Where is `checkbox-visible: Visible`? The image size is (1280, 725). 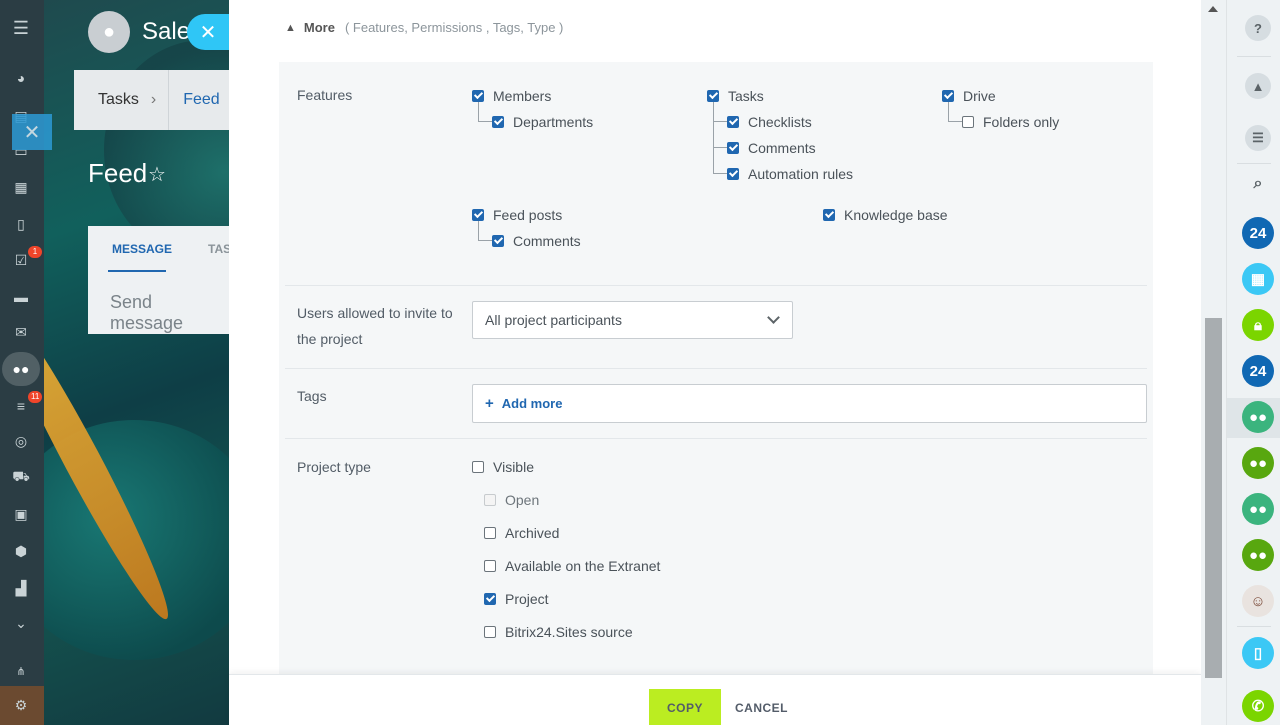 checkbox-visible: Visible is located at coordinates (503, 467).